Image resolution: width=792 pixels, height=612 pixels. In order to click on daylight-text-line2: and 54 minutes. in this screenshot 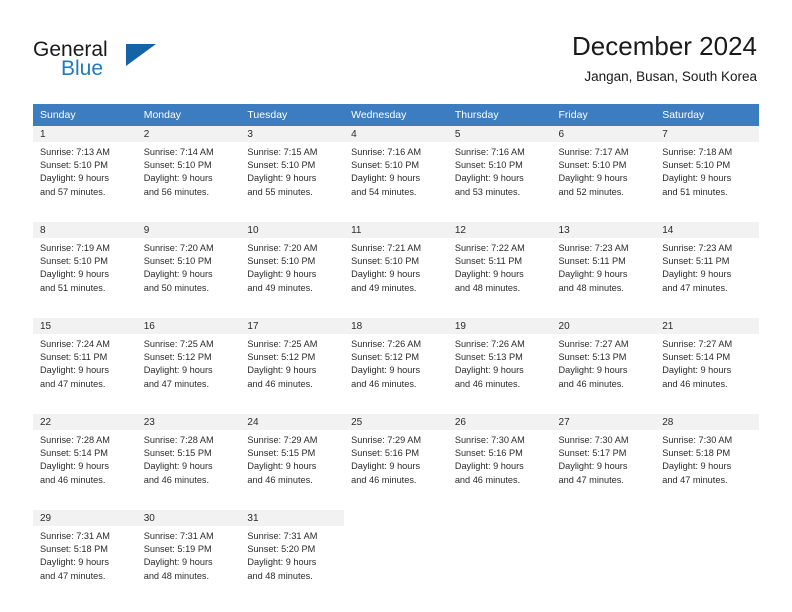, I will do `click(384, 191)`.